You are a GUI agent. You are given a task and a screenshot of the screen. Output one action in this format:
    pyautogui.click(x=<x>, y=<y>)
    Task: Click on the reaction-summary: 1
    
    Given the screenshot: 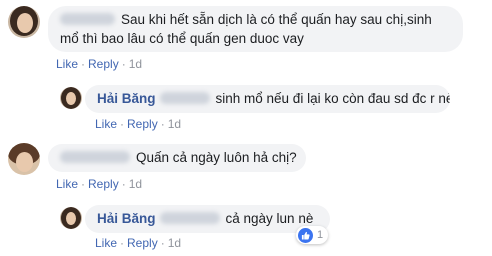 What is the action you would take?
    pyautogui.click(x=312, y=235)
    